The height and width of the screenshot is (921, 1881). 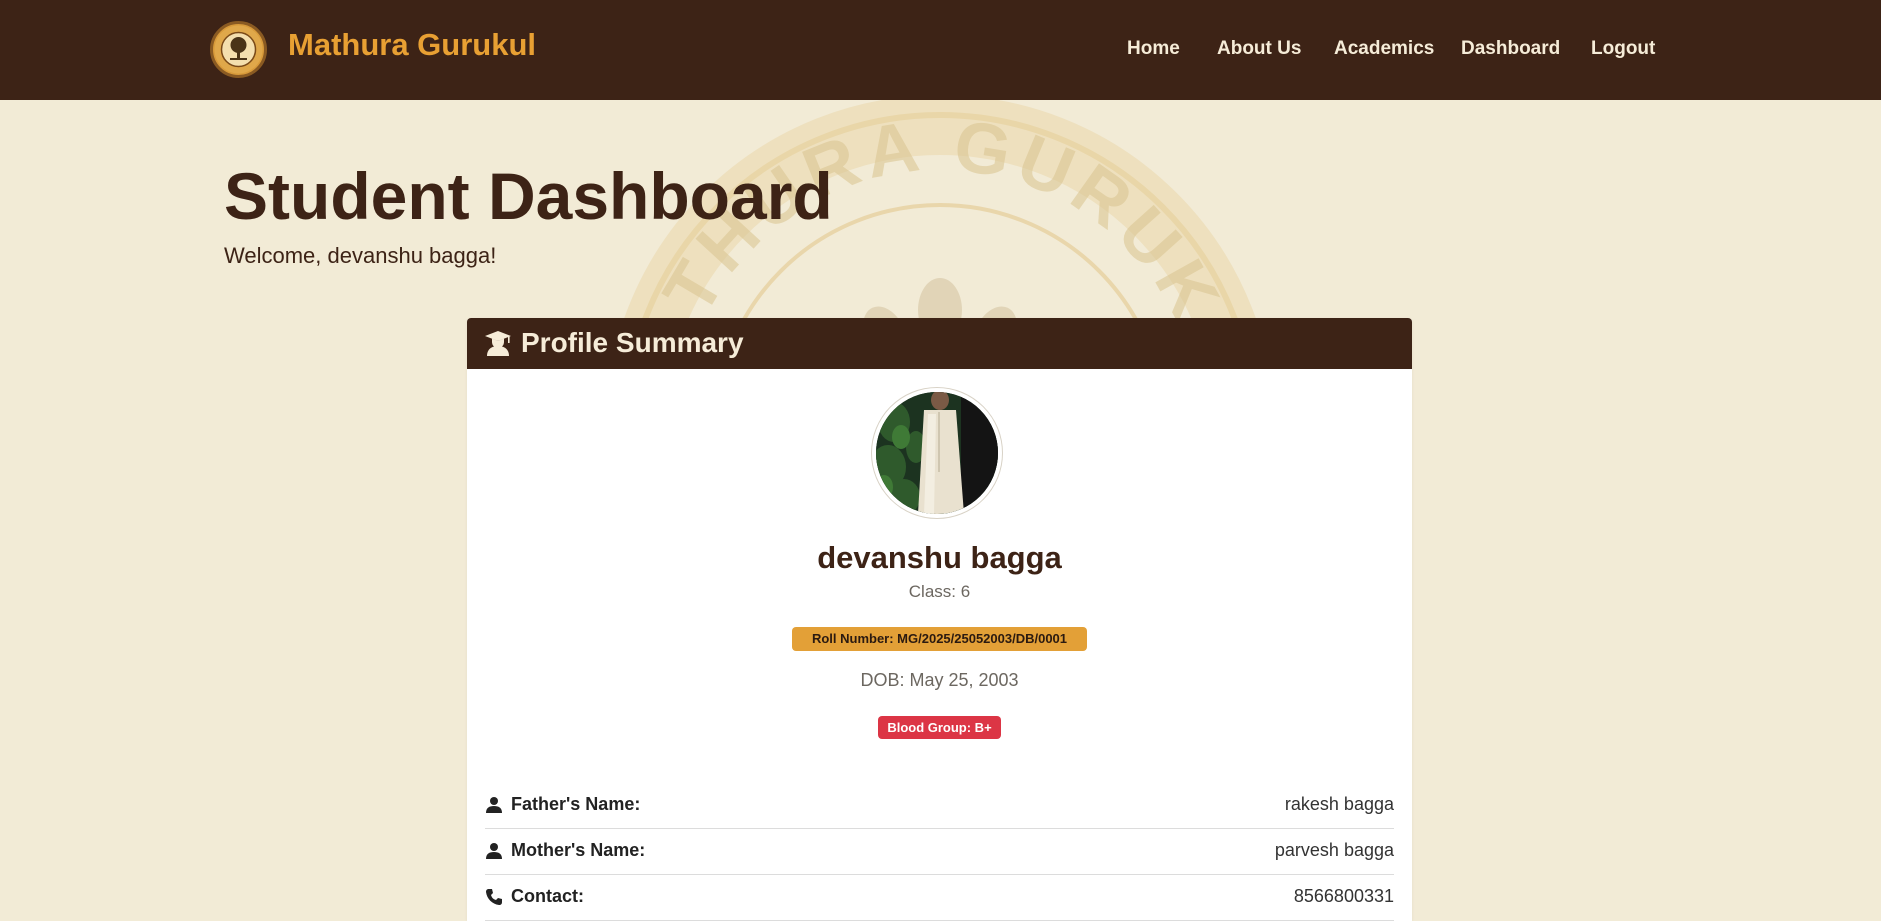 I want to click on father-name-label: Father's Name:, so click(x=576, y=804).